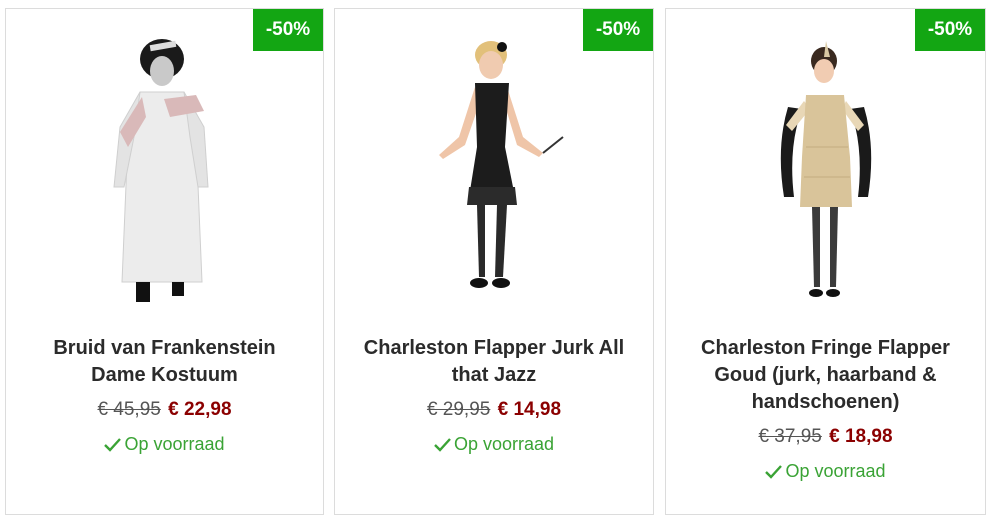 This screenshot has width=996, height=521. What do you see at coordinates (529, 409) in the screenshot?
I see `sale-price: € 14,98` at bounding box center [529, 409].